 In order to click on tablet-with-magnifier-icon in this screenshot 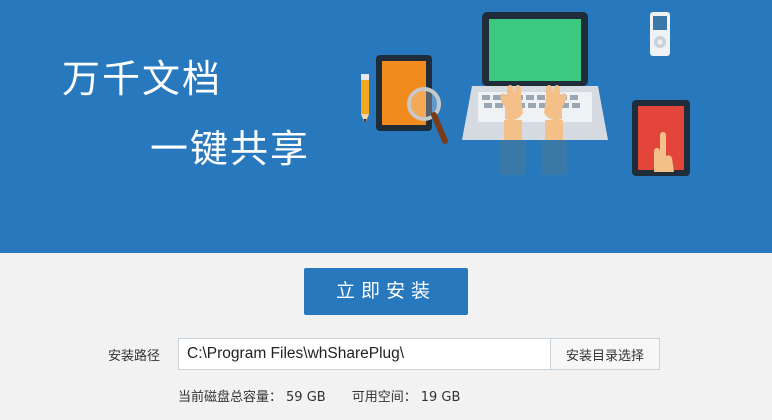, I will do `click(412, 99)`.